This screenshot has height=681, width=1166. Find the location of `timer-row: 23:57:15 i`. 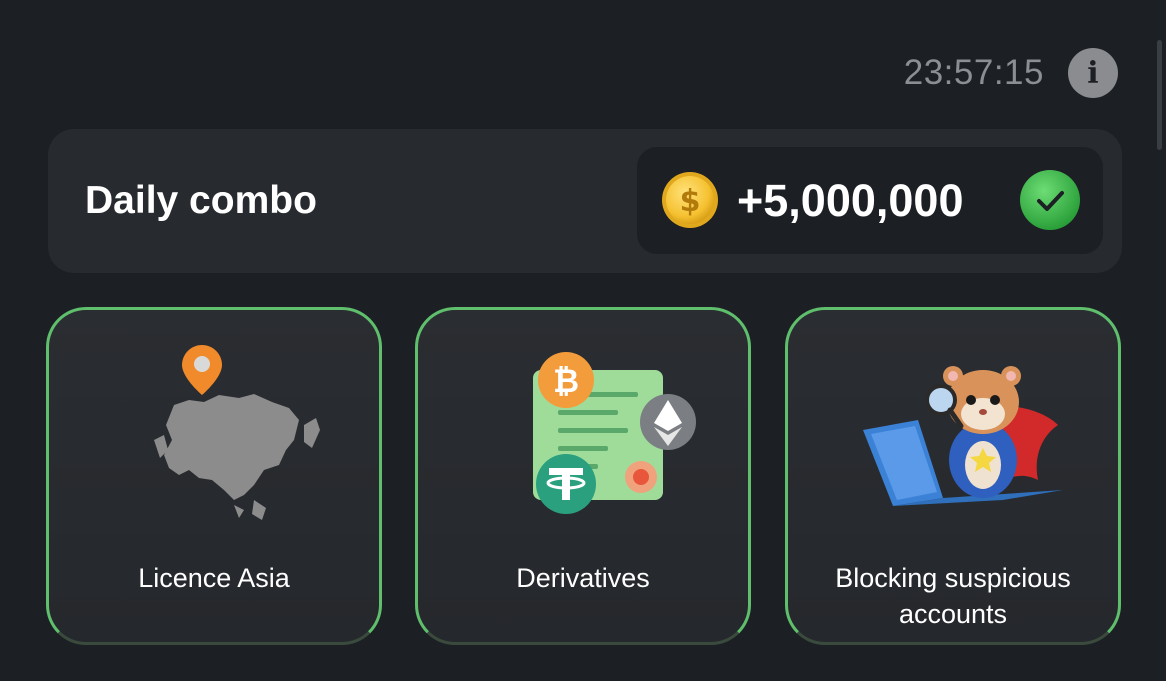

timer-row: 23:57:15 i is located at coordinates (1011, 73).